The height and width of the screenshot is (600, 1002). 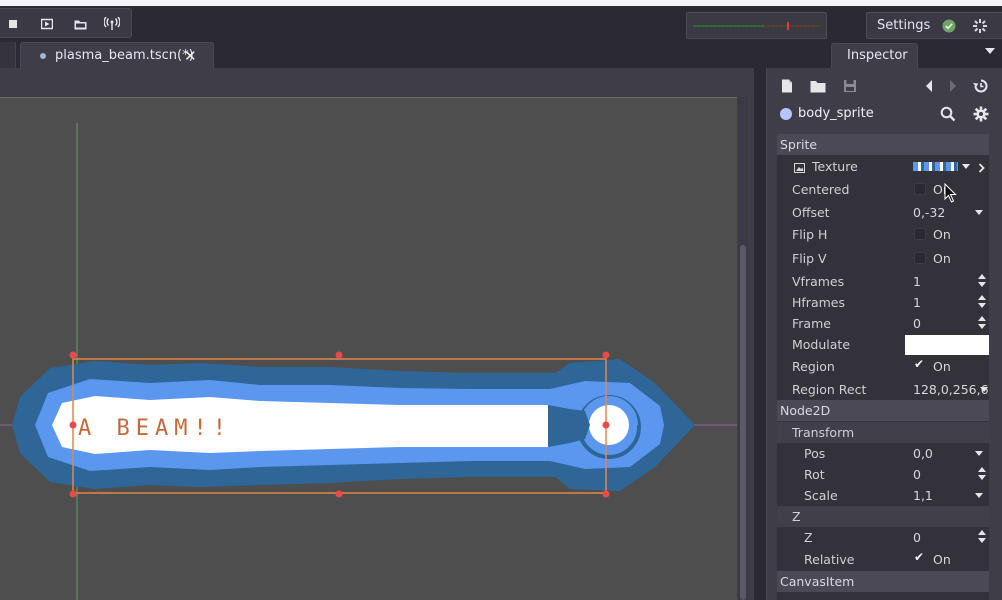 What do you see at coordinates (981, 168) in the screenshot?
I see `chevron-right-icon` at bounding box center [981, 168].